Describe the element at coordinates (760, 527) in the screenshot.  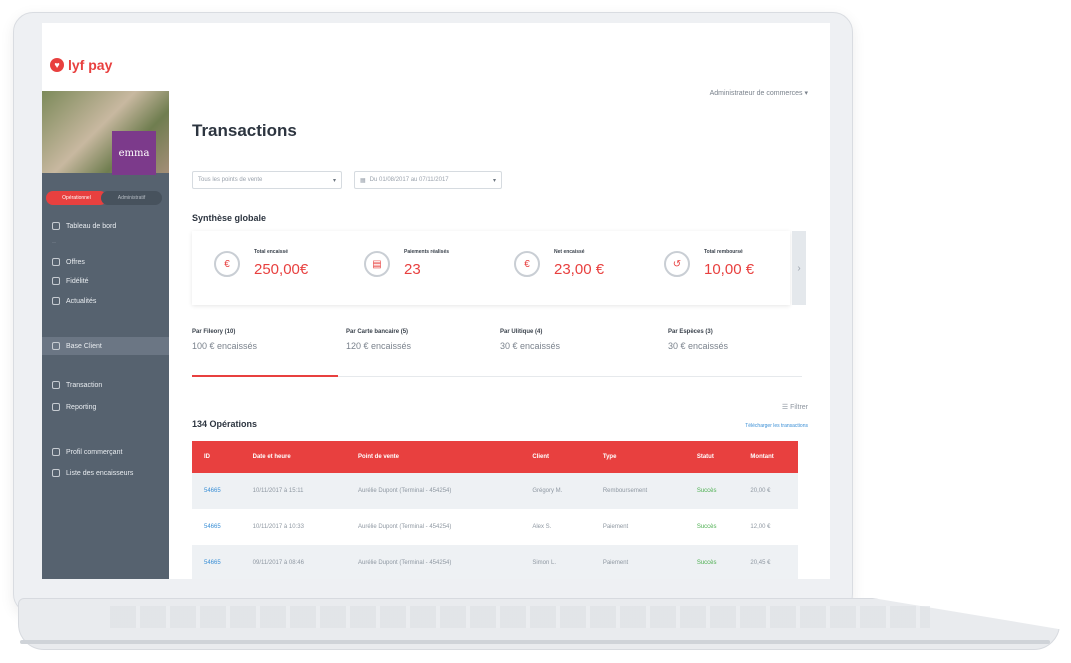
I see `table-cell: 12,00 €` at that location.